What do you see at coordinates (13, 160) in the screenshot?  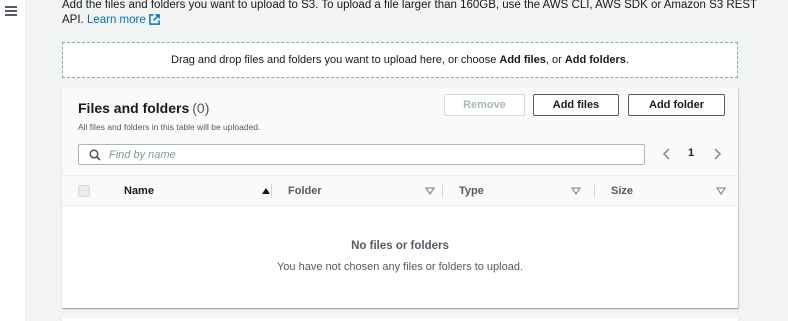 I see `left-rail` at bounding box center [13, 160].